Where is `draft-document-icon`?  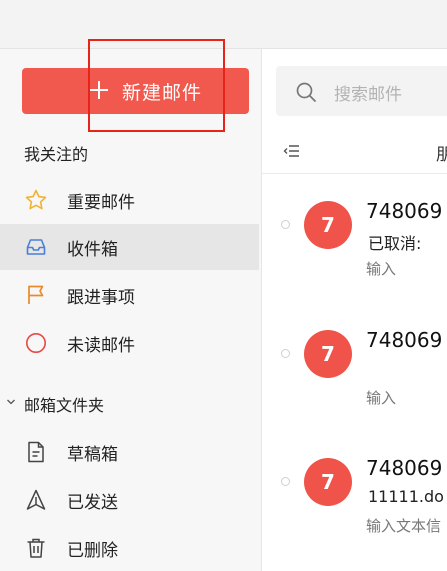 draft-document-icon is located at coordinates (36, 452).